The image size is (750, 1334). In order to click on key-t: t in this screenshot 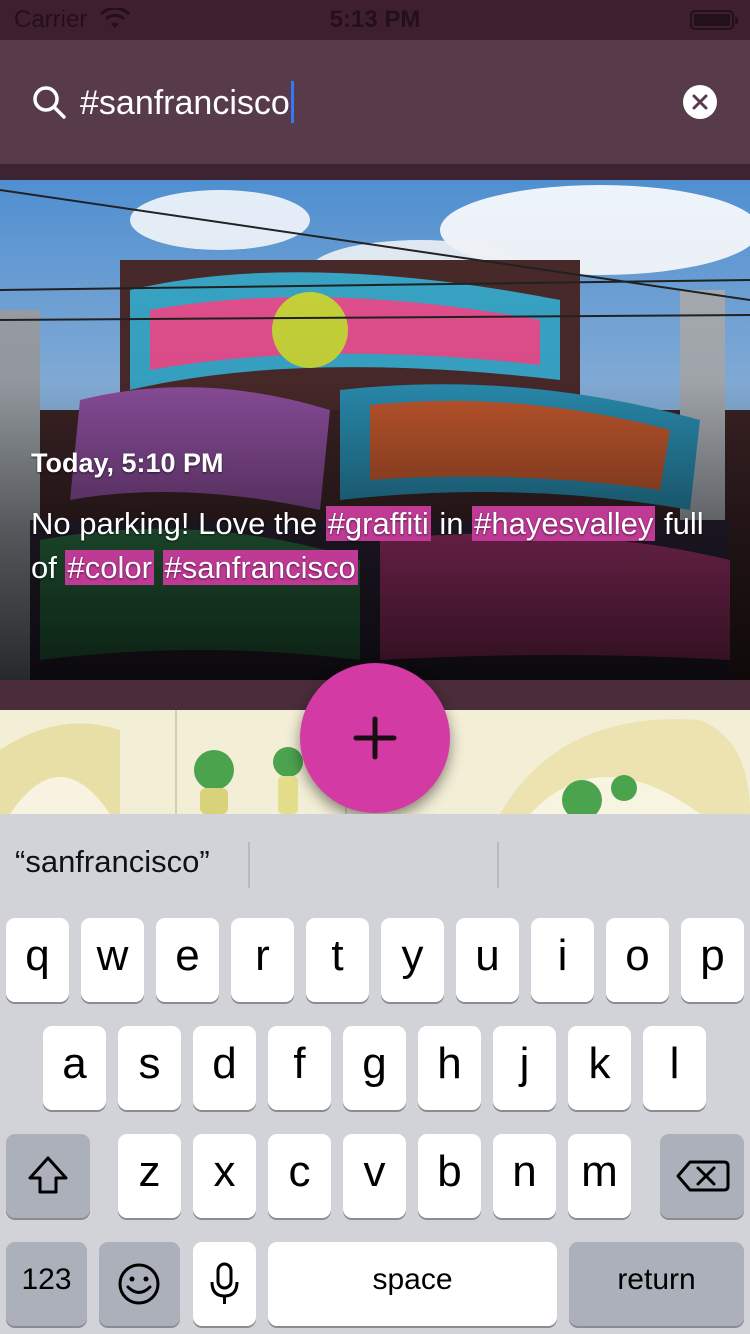, I will do `click(337, 960)`.